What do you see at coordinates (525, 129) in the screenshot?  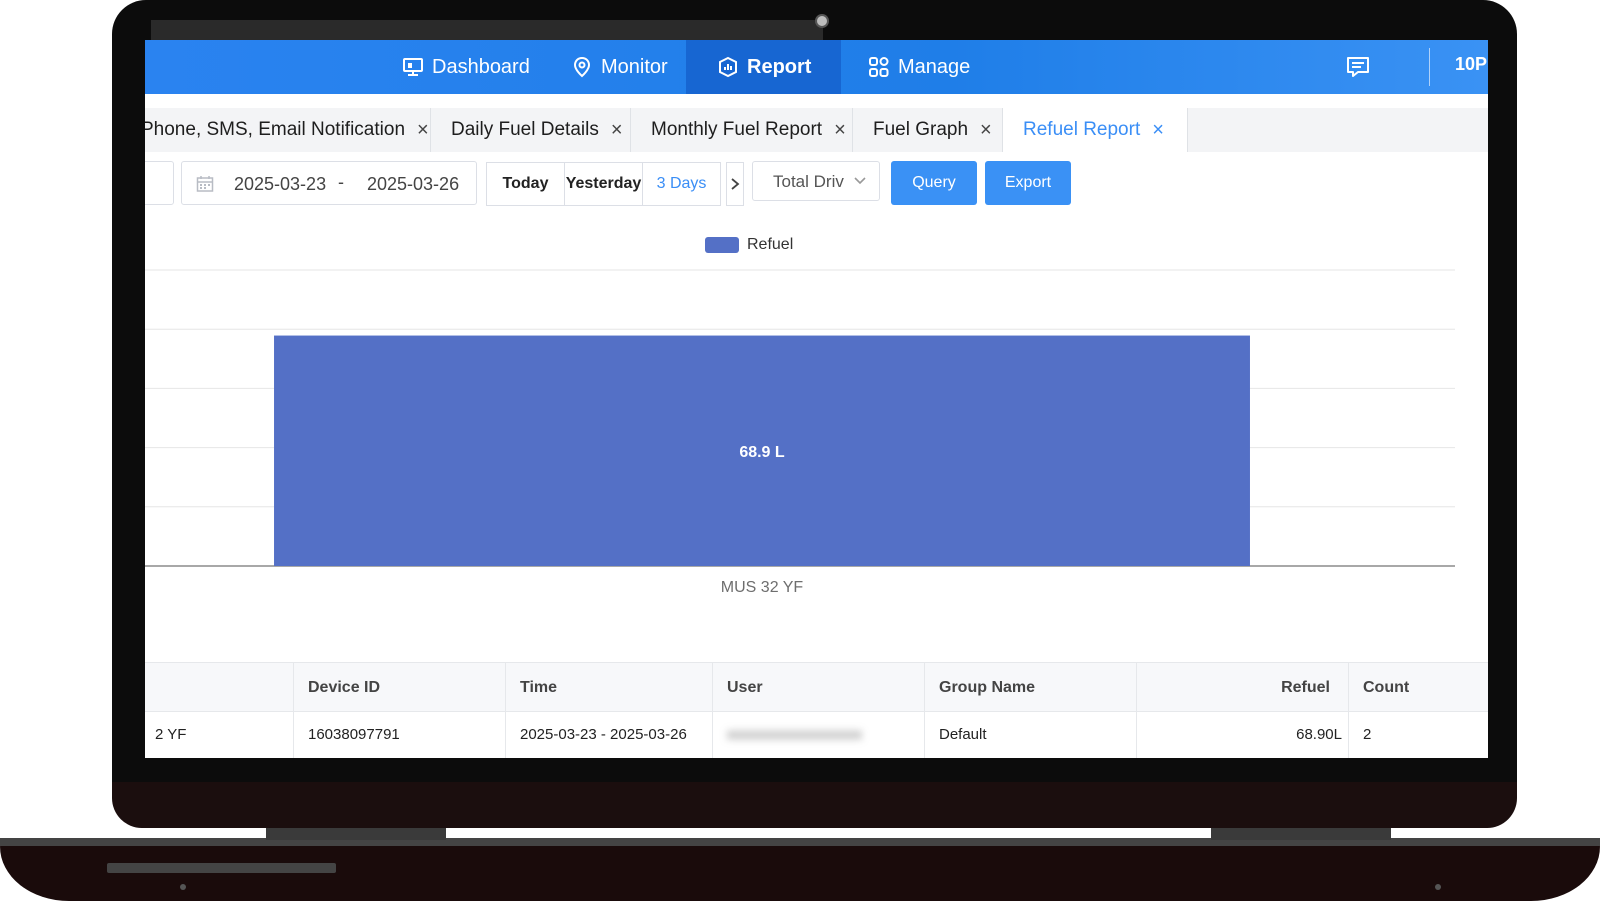 I see `tab-label: Daily Fuel Details` at bounding box center [525, 129].